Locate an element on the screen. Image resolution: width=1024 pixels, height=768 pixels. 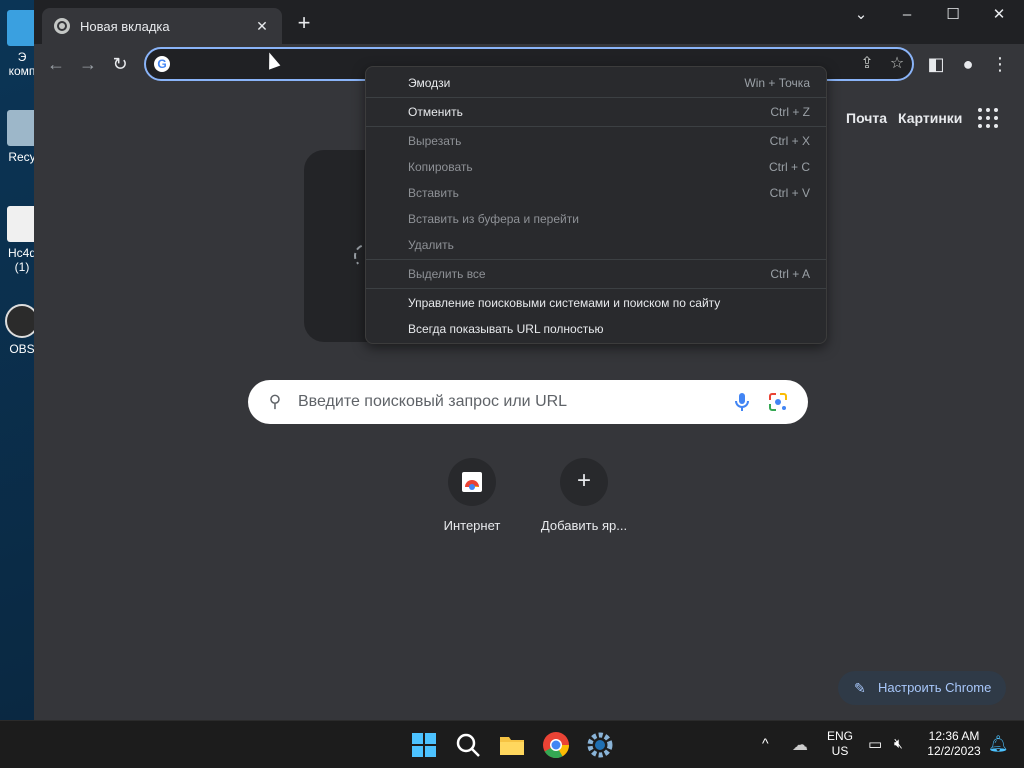
tab-search-button: ⌄ is located at coordinates (861, 16).